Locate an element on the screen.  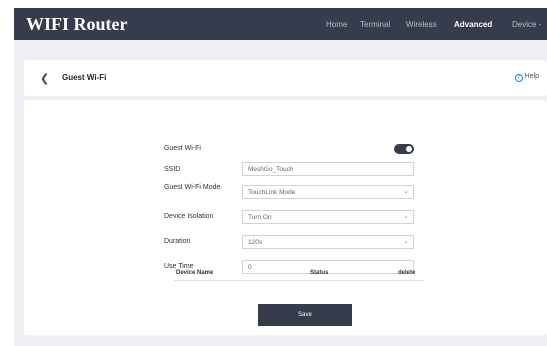
nav-device: Device - is located at coordinates (526, 24).